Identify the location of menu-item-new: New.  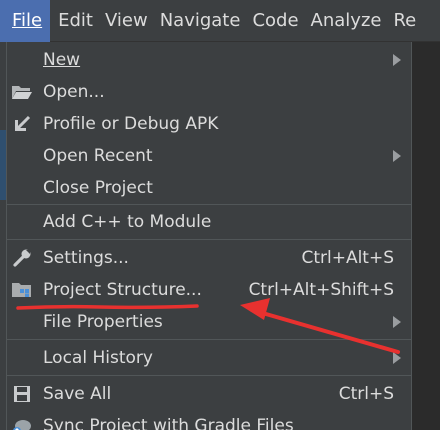
(209, 60).